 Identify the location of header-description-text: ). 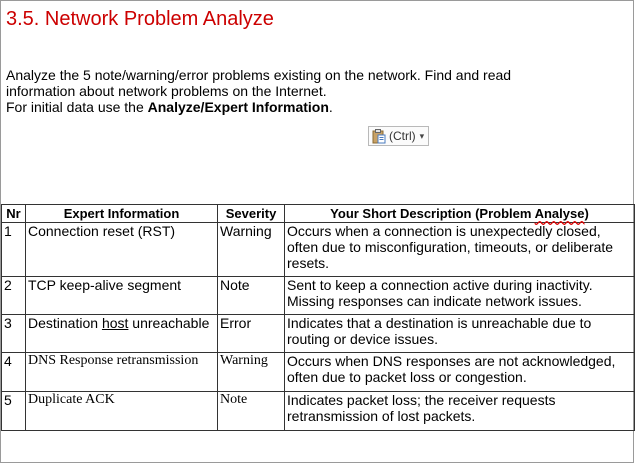
(586, 213).